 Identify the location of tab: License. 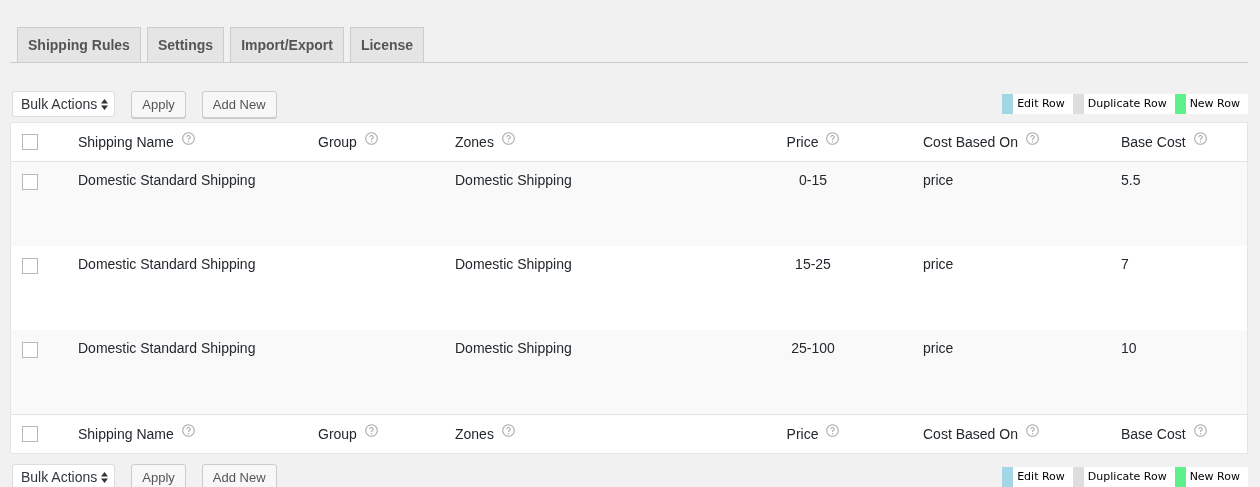
(387, 44).